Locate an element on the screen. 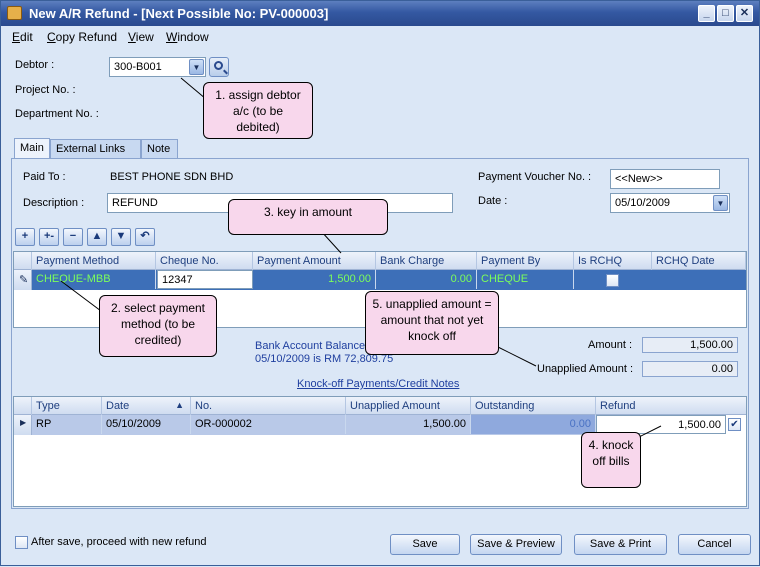 The image size is (760, 567). type-cell: RP is located at coordinates (67, 424).